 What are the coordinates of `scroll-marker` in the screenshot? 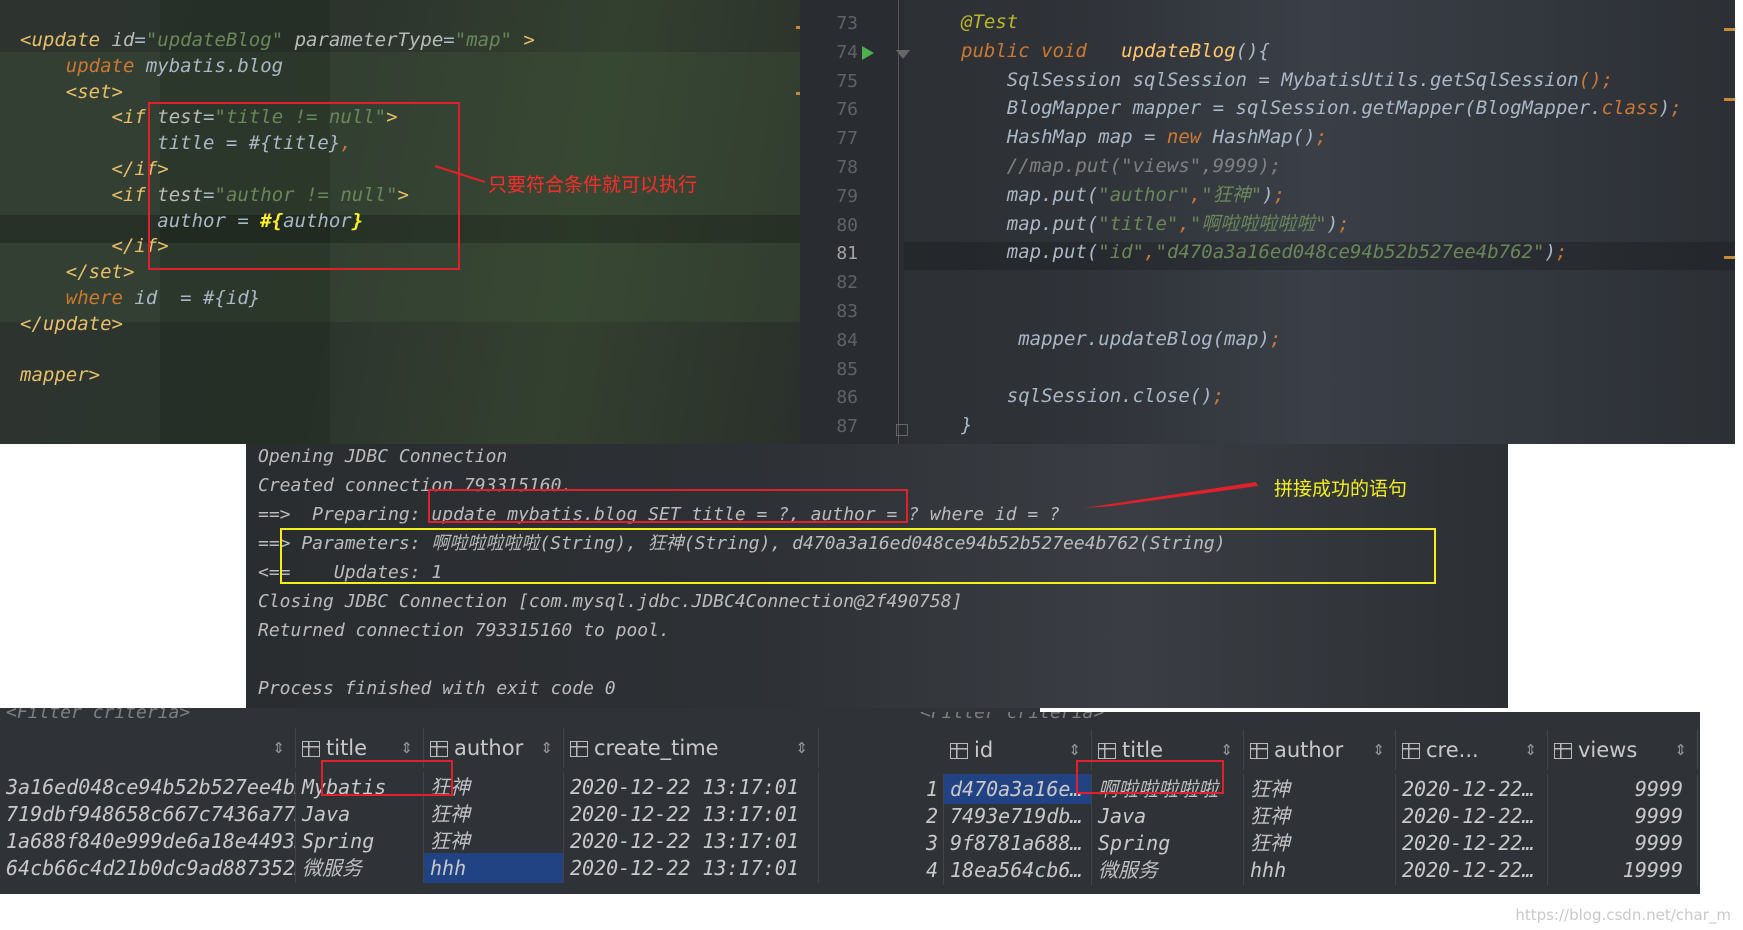 It's located at (1729, 99).